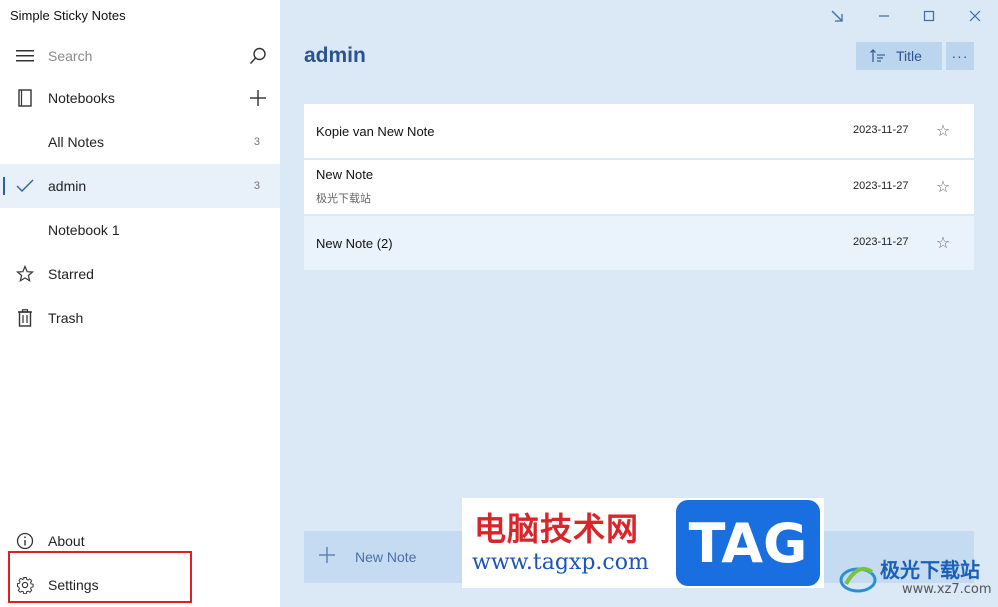 The width and height of the screenshot is (998, 607). What do you see at coordinates (140, 98) in the screenshot?
I see `notebooks-header: Notebooks` at bounding box center [140, 98].